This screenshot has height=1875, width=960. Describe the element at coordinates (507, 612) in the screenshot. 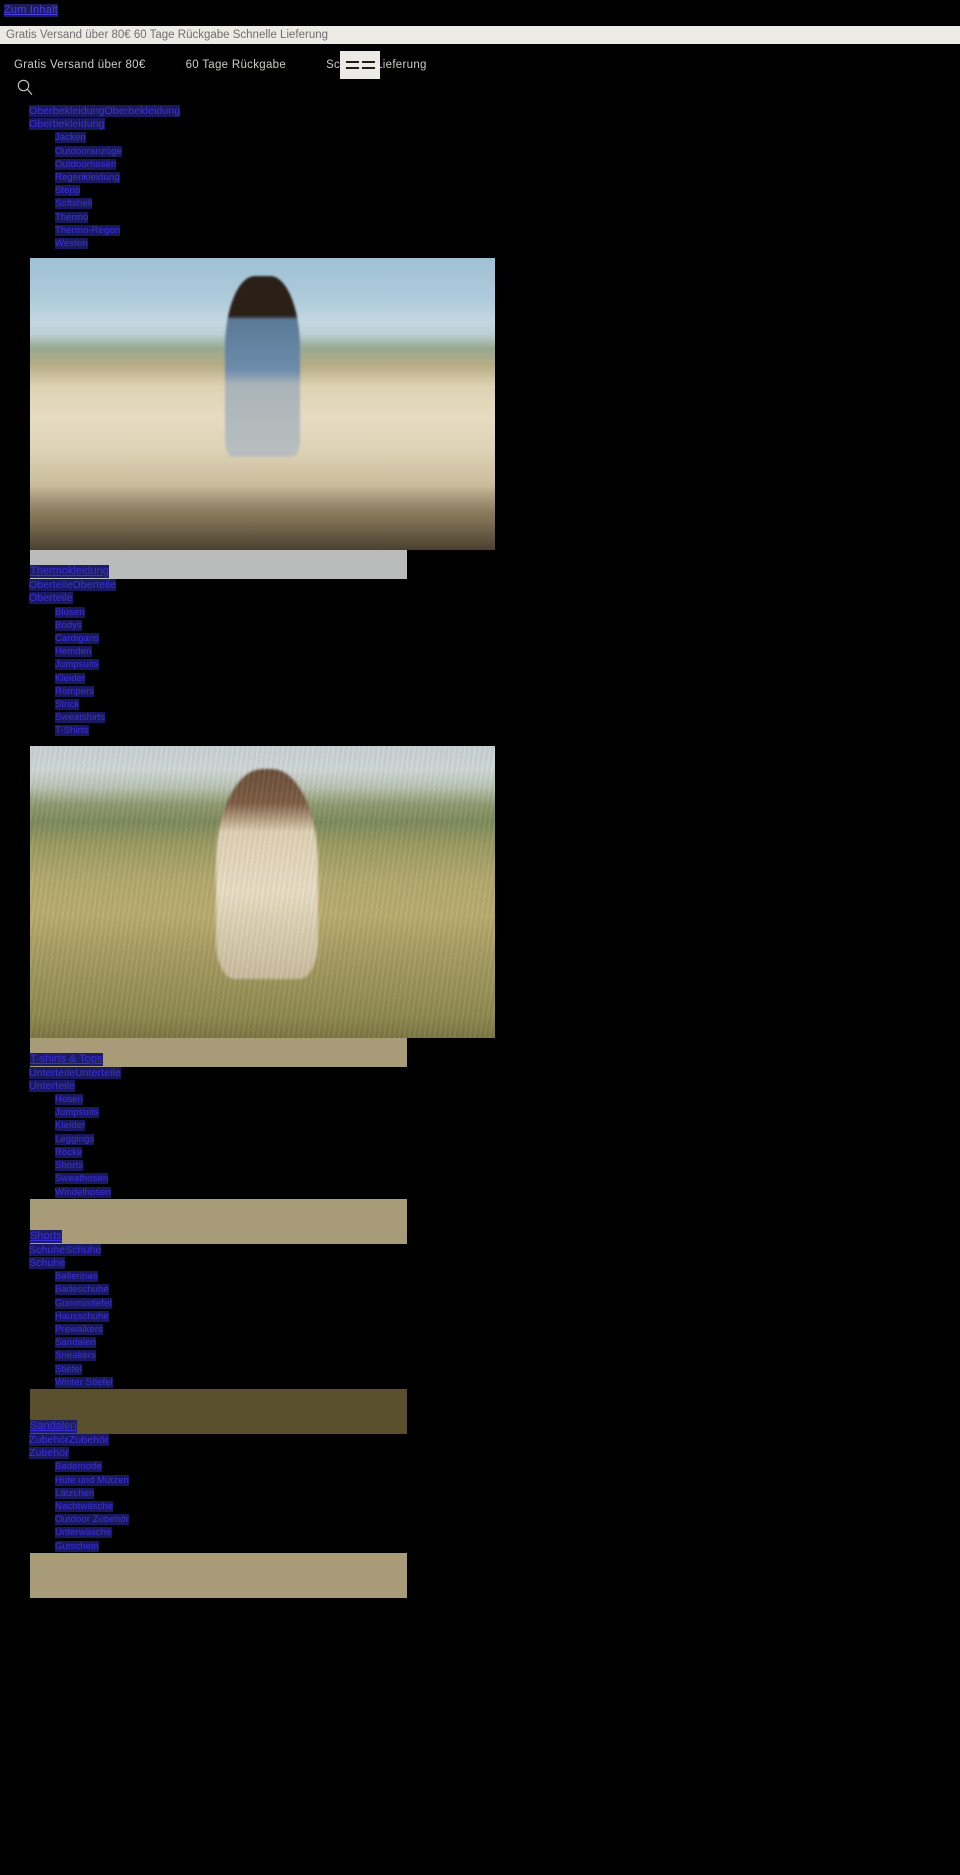

I see `menu-item: Blusen` at that location.